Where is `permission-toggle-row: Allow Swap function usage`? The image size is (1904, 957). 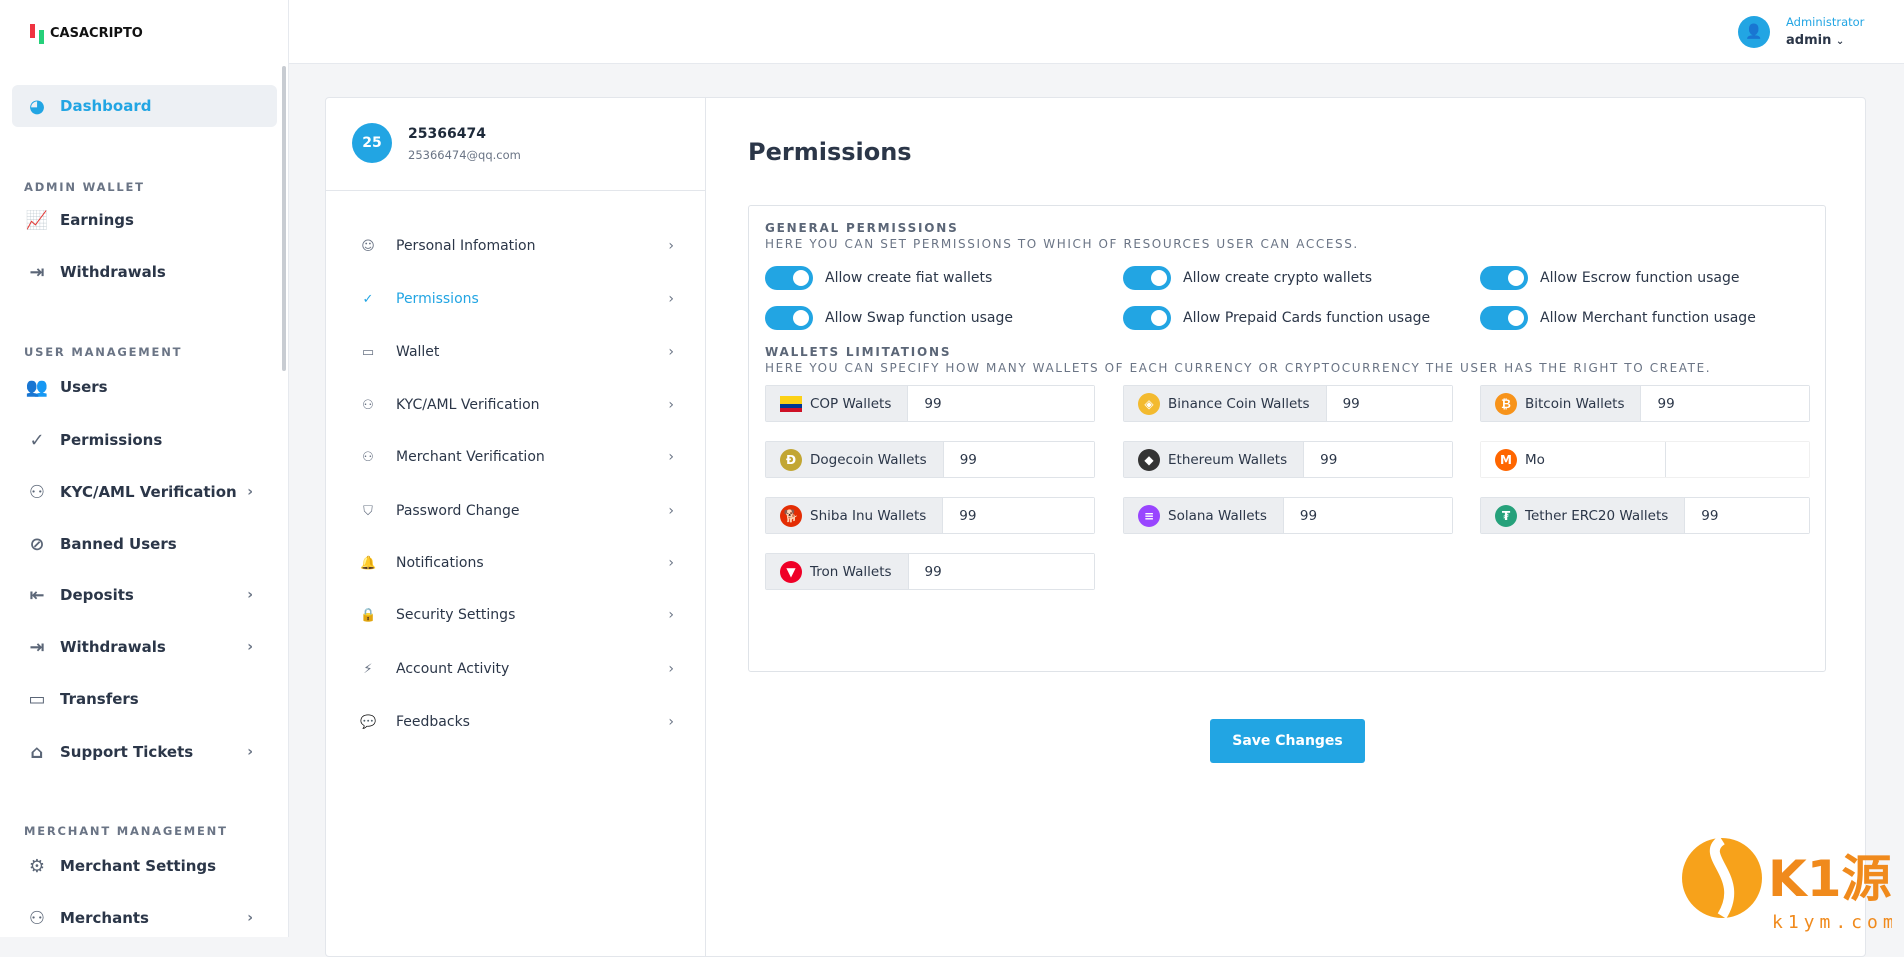
permission-toggle-row: Allow Swap function usage is located at coordinates (889, 318).